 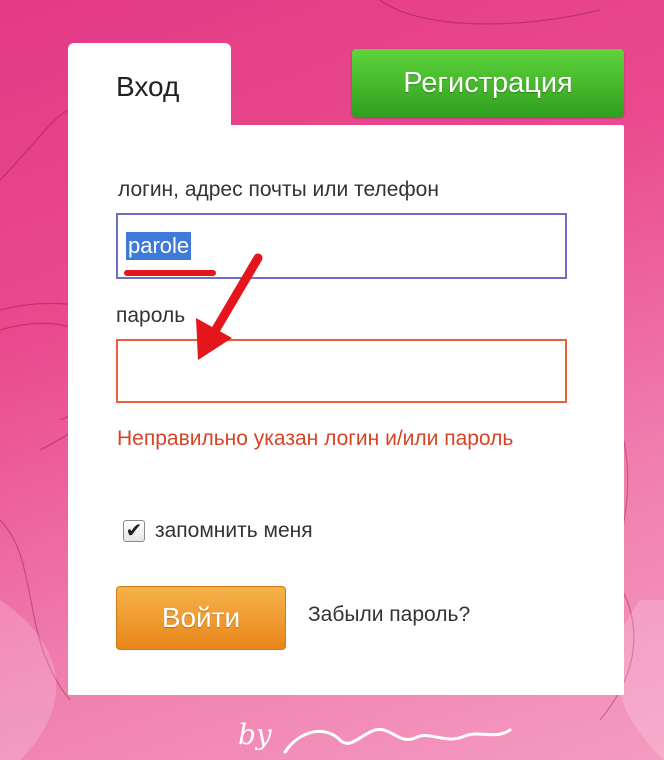 What do you see at coordinates (389, 615) in the screenshot?
I see `forgot-password-link: Забыли пароль?` at bounding box center [389, 615].